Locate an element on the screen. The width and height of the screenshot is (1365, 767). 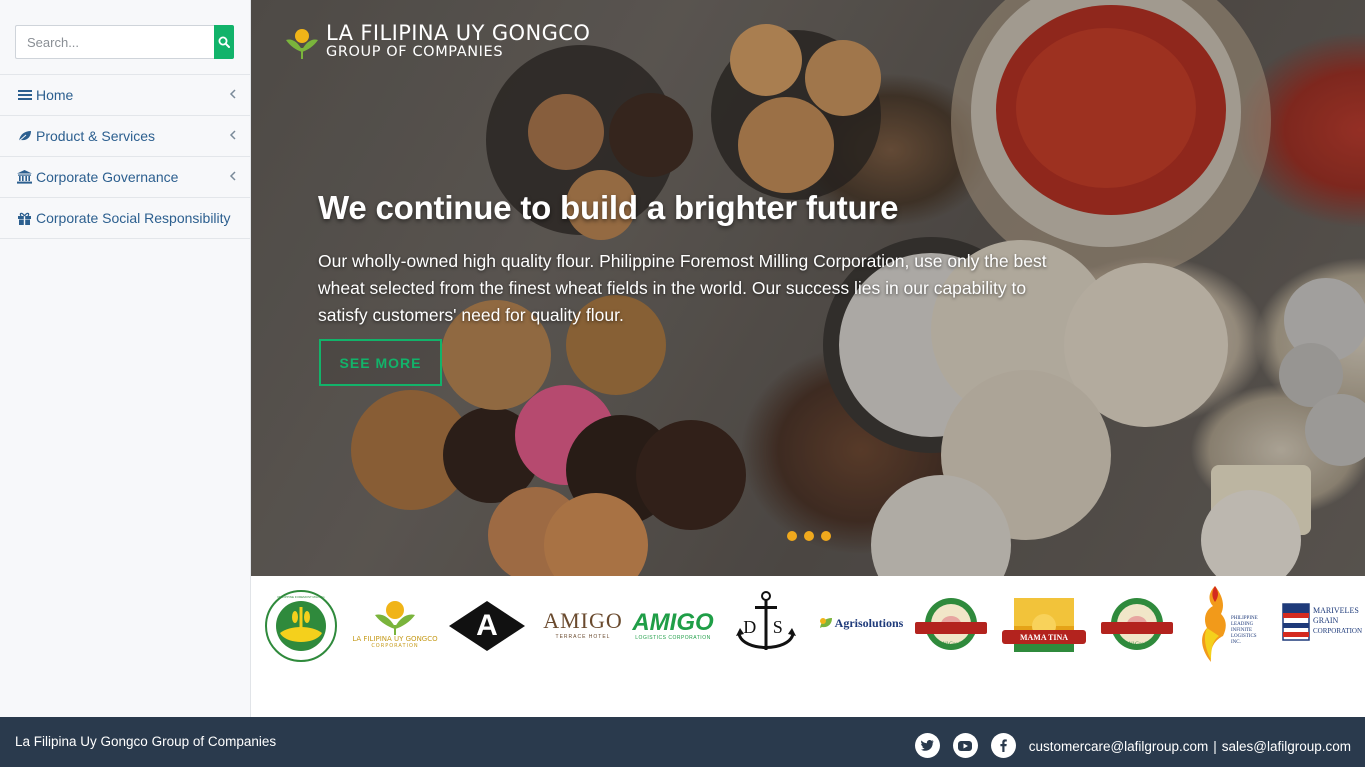
footer-company-name: La Filipina Uy Gongco Group of Companies is located at coordinates (146, 741).